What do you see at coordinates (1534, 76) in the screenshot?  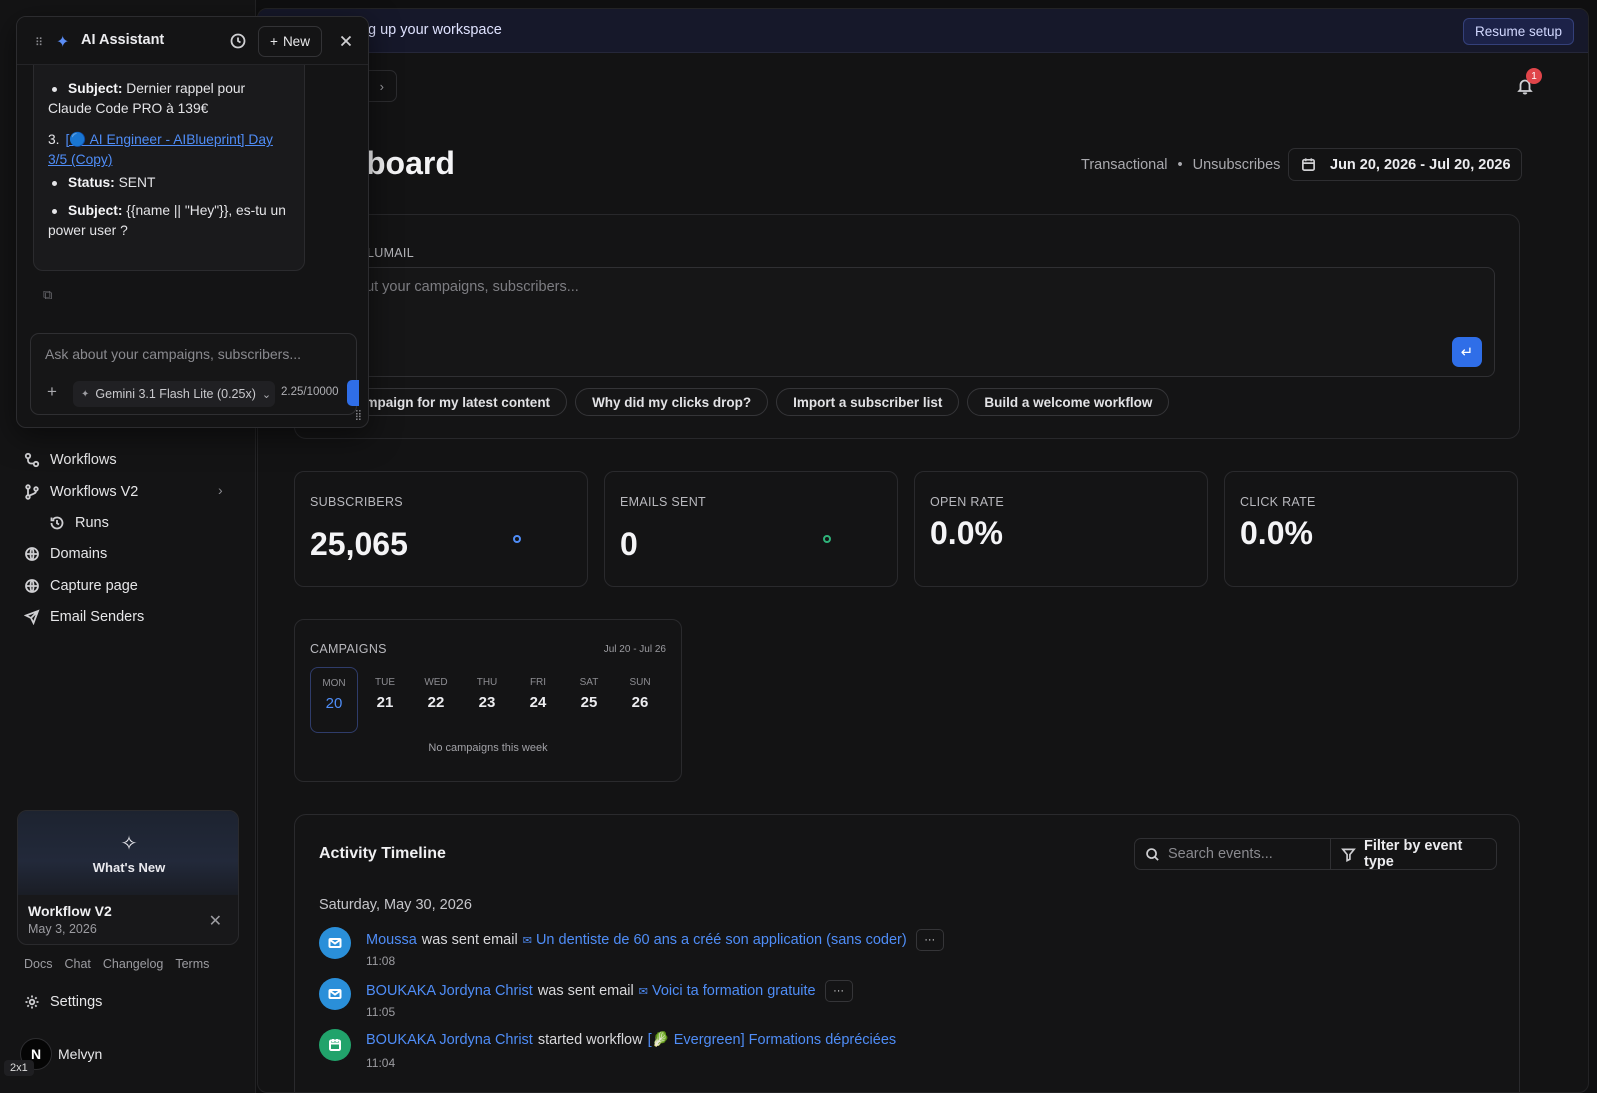 I see `notification-badge: 1` at bounding box center [1534, 76].